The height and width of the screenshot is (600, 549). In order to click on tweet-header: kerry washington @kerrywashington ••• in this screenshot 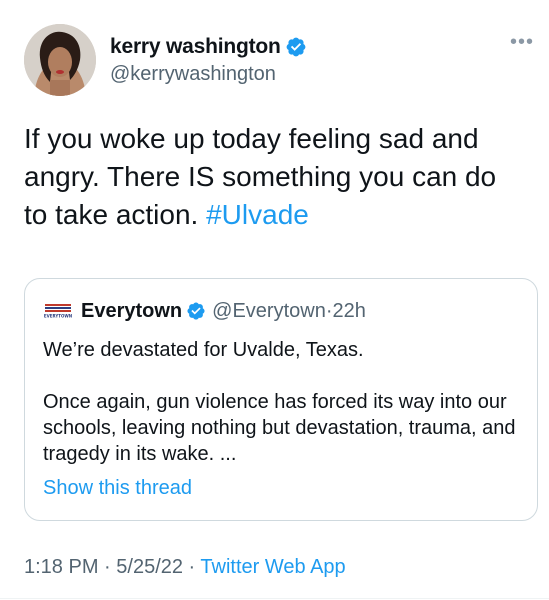, I will do `click(279, 60)`.